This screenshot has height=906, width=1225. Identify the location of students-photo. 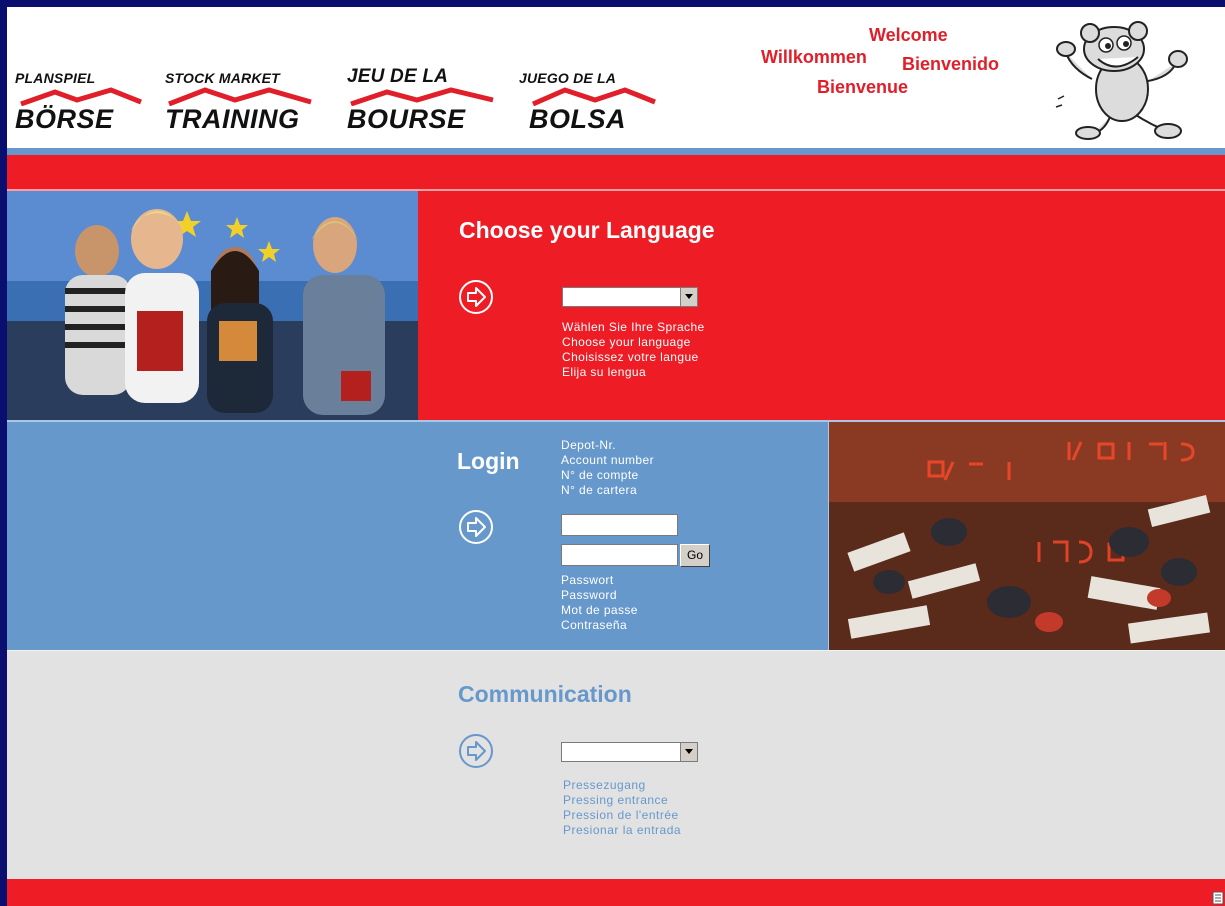
(212, 305).